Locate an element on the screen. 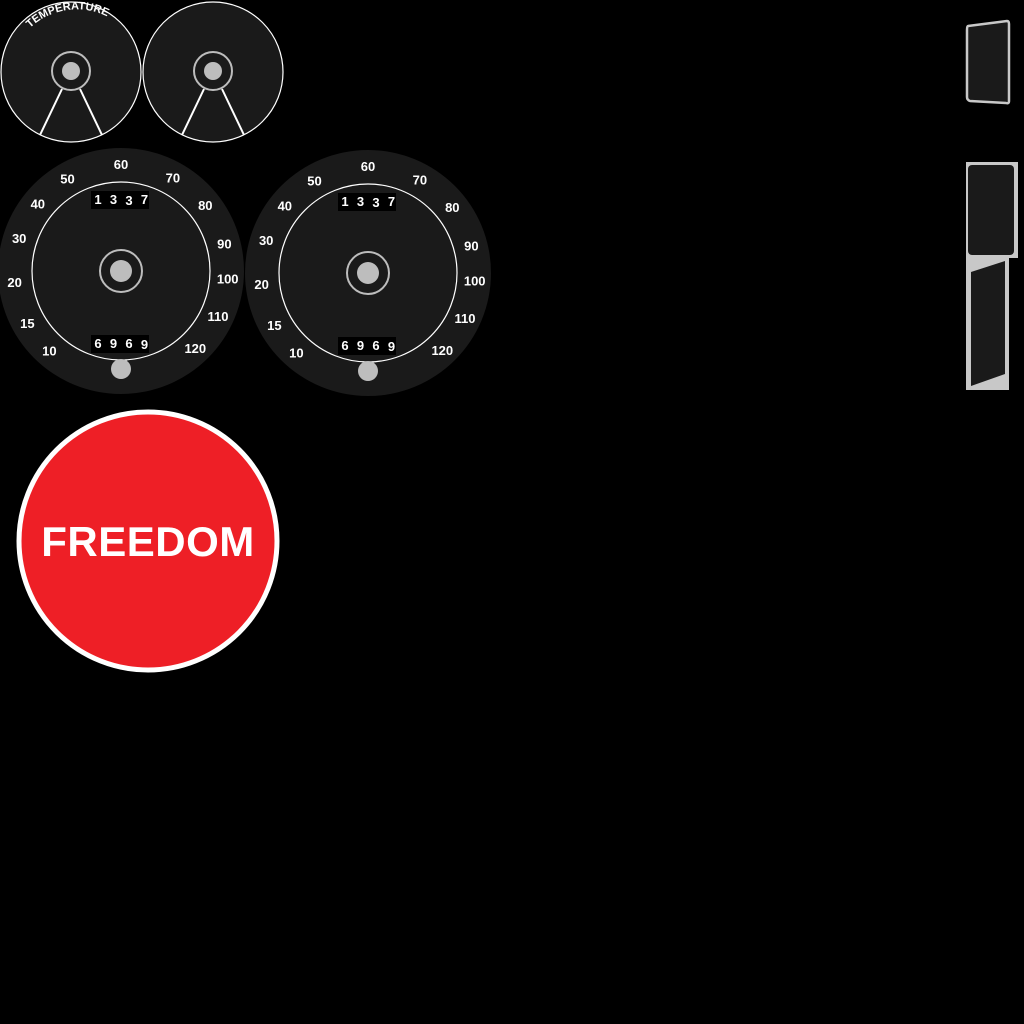  side-panel-bottom-face is located at coordinates (988, 323).